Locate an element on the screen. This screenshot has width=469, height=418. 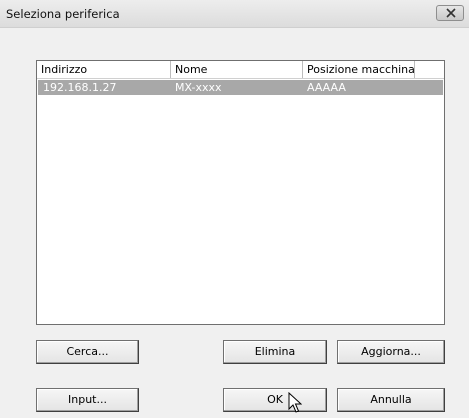
title-bar: Seleziona periferica is located at coordinates (234, 14).